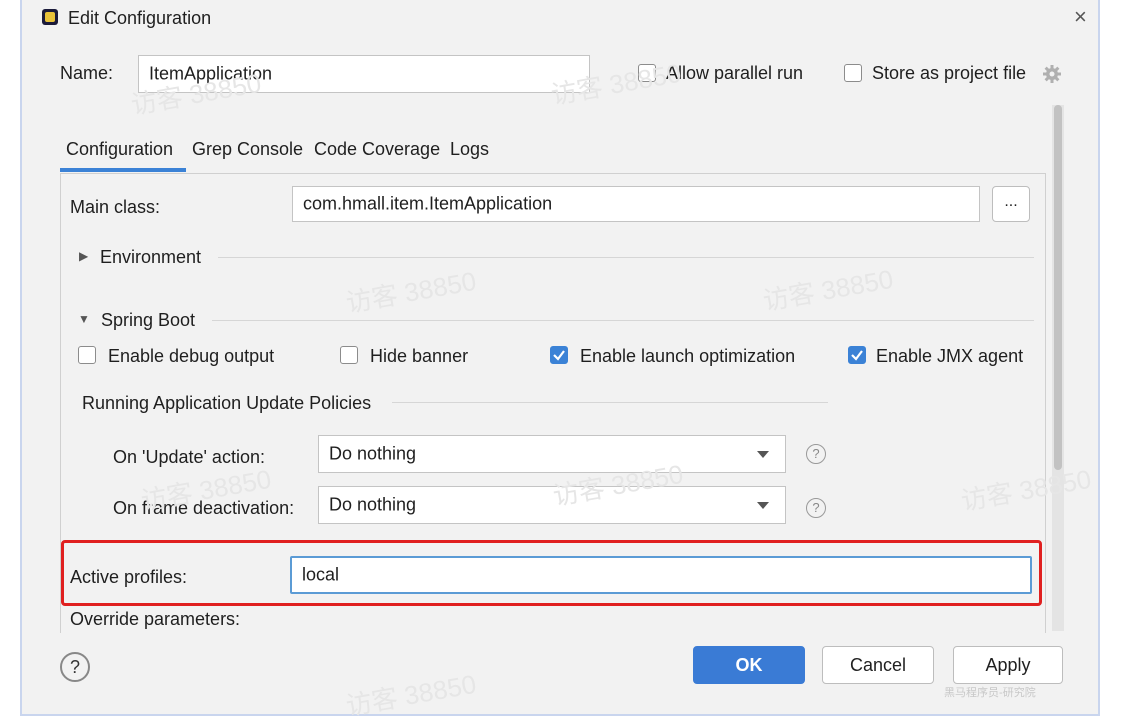 This screenshot has width=1123, height=723. Describe the element at coordinates (949, 73) in the screenshot. I see `store-as-project-file-label: Store as project file` at that location.